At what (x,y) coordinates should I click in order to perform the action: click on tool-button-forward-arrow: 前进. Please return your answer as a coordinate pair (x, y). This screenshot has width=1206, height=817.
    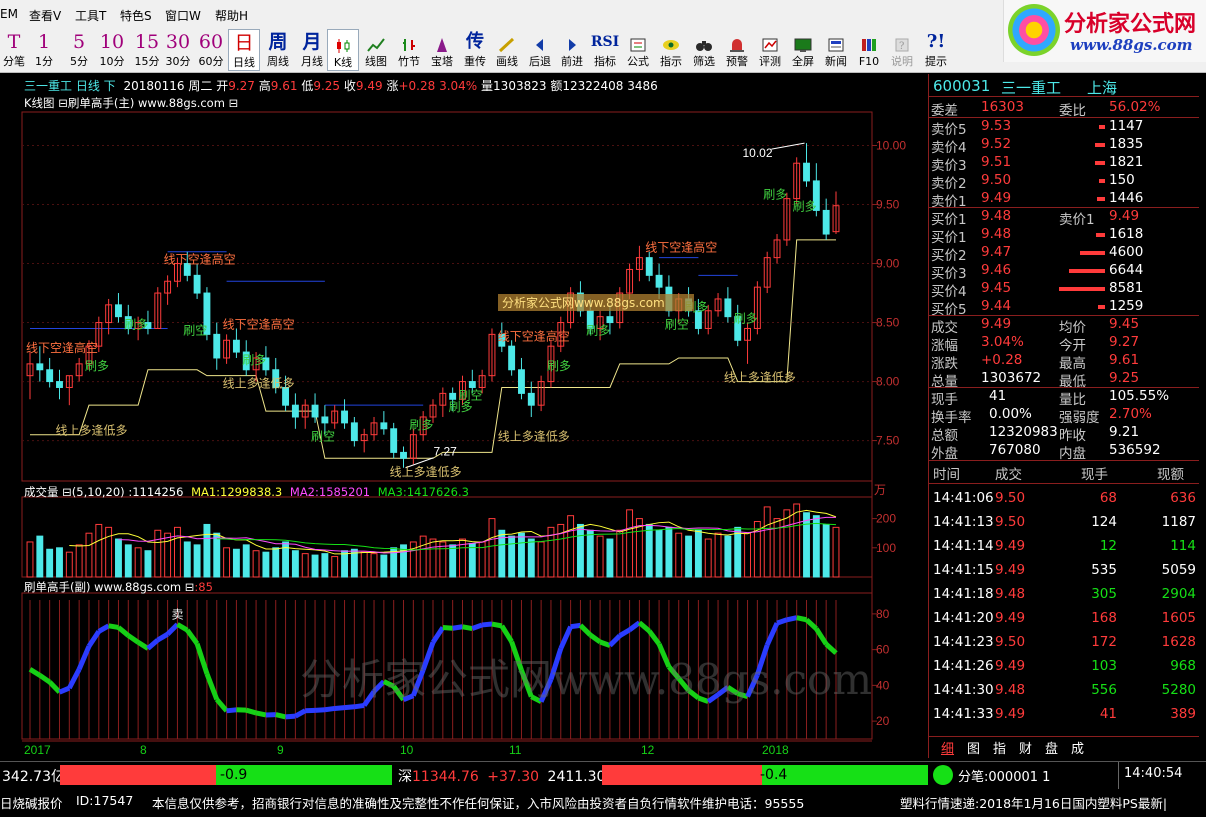
    Looking at the image, I should click on (572, 50).